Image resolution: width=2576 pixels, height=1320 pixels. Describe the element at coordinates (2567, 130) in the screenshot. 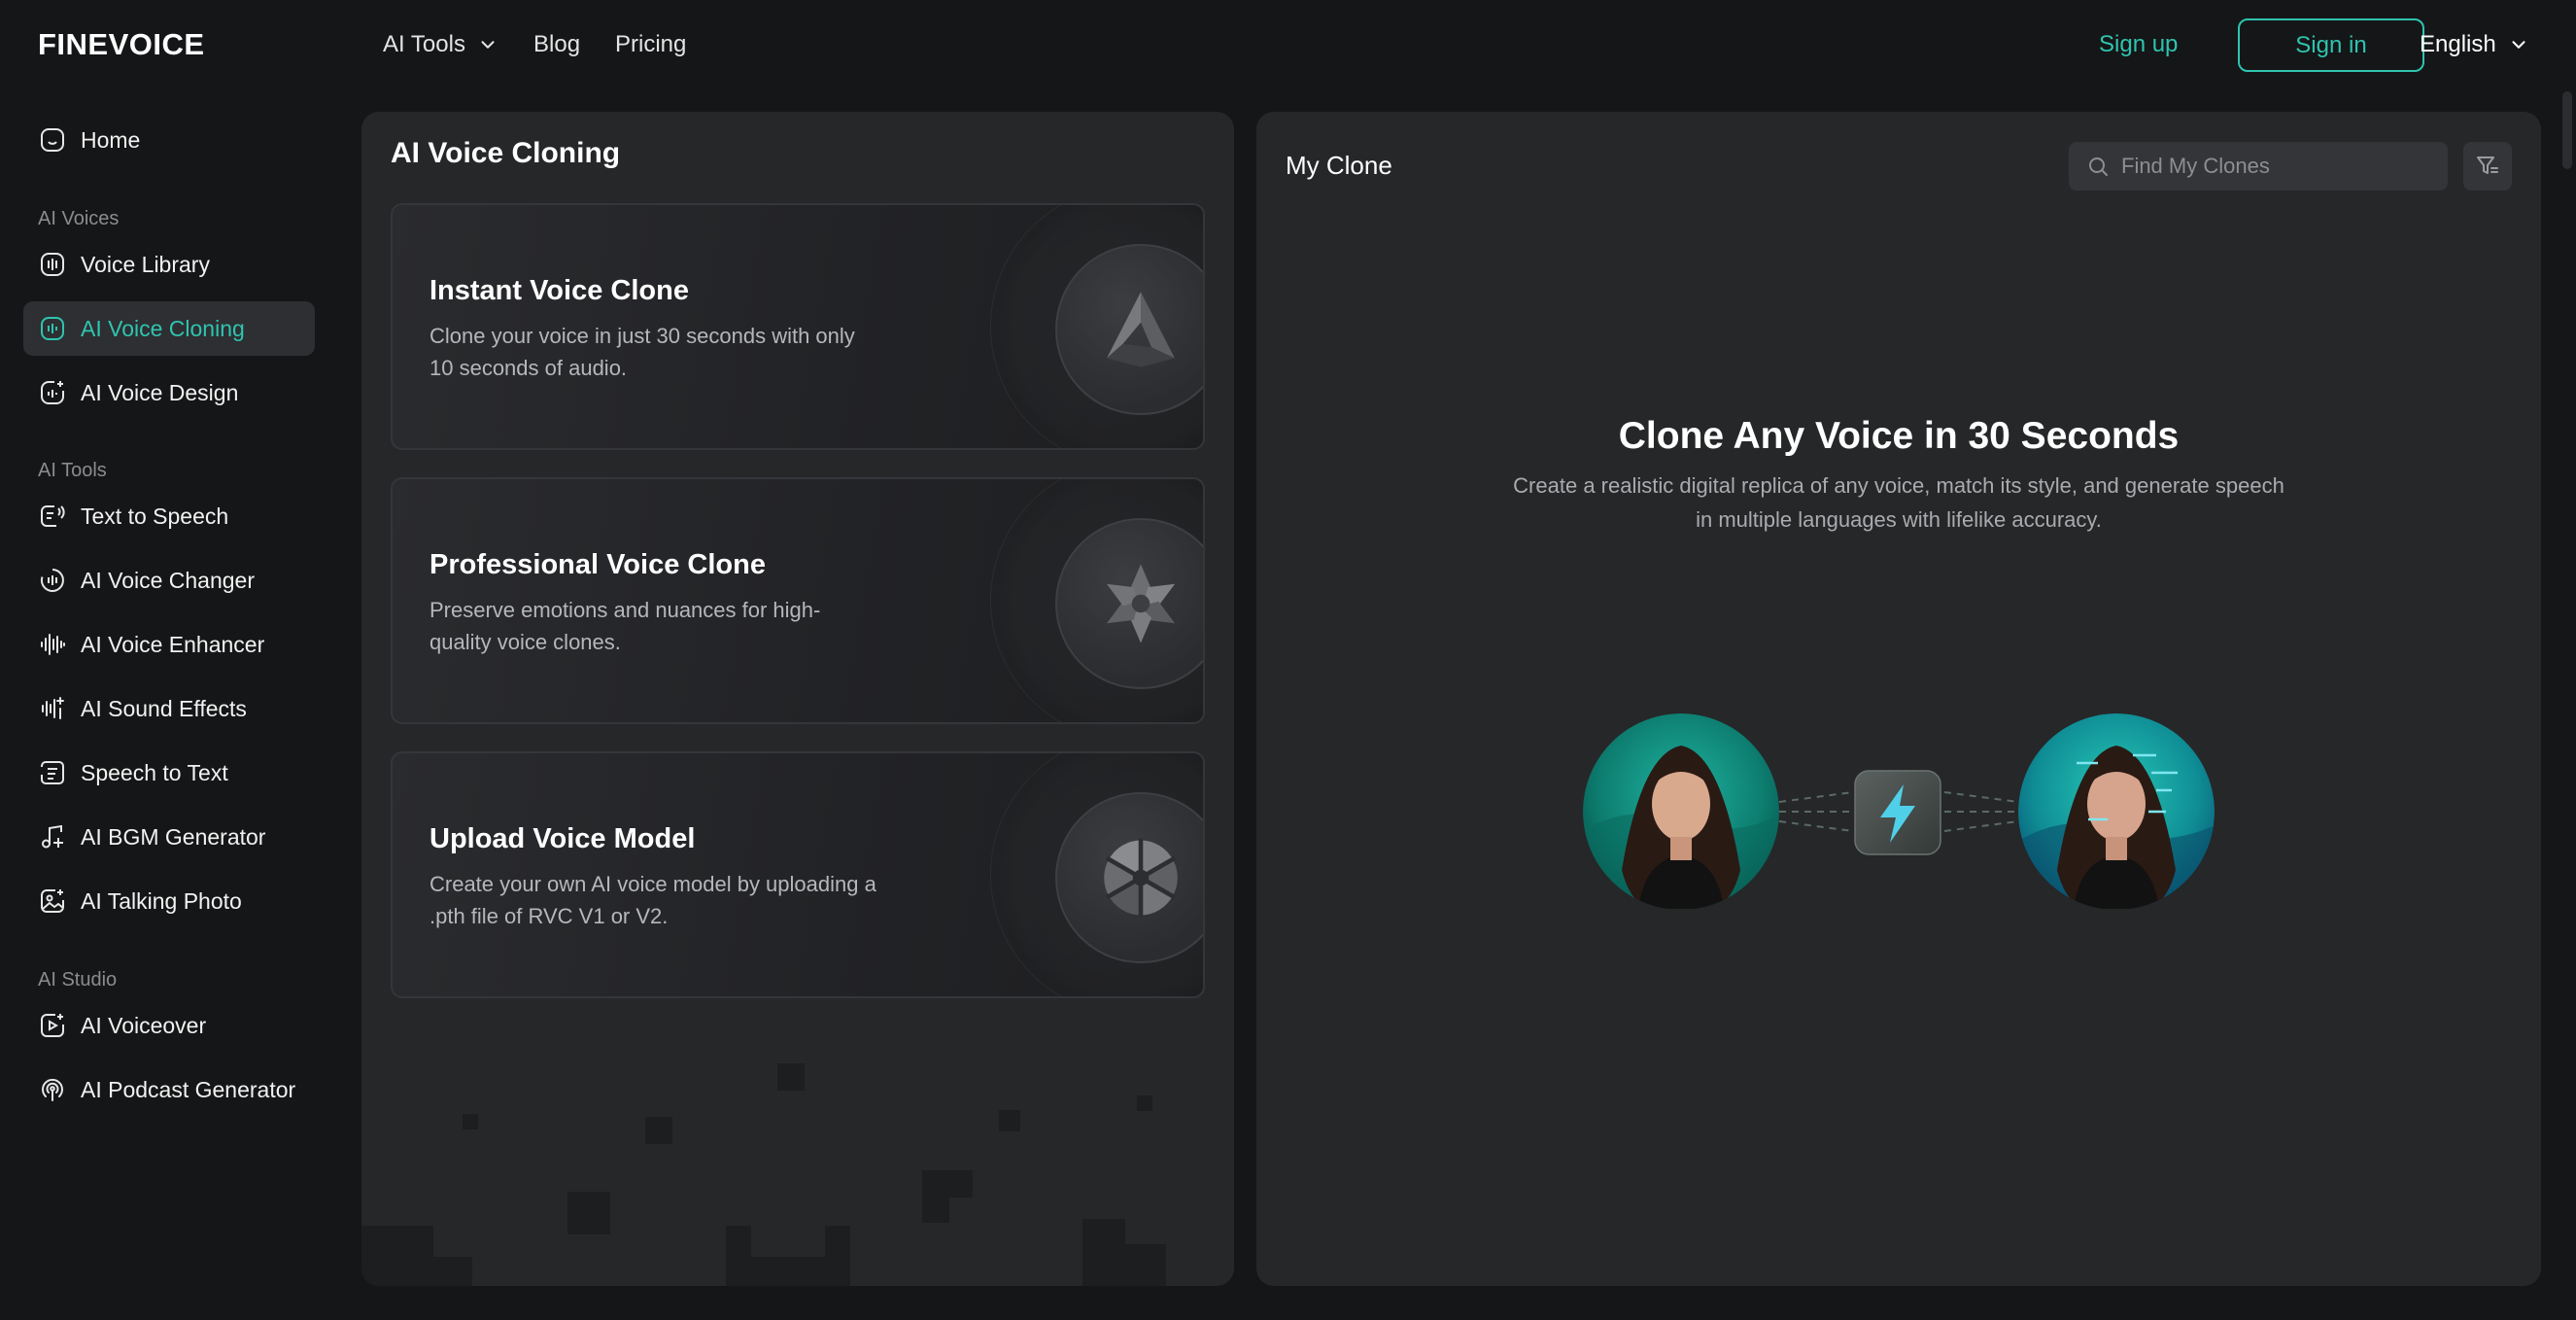

I see `scrollbar-thumb` at that location.